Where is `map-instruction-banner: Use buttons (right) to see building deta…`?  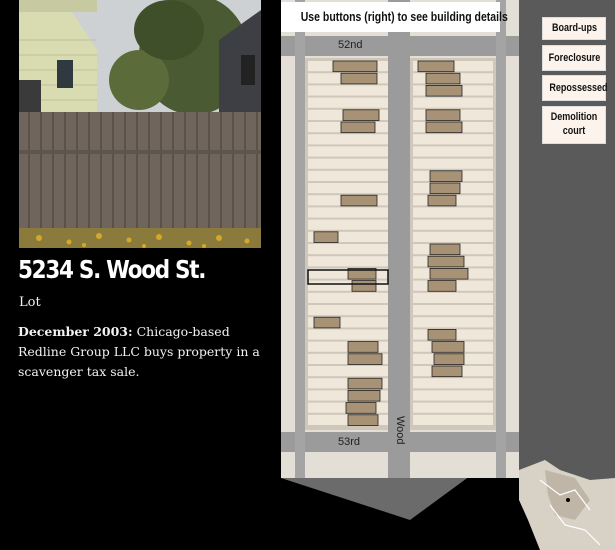 map-instruction-banner: Use buttons (right) to see building deta… is located at coordinates (394, 17).